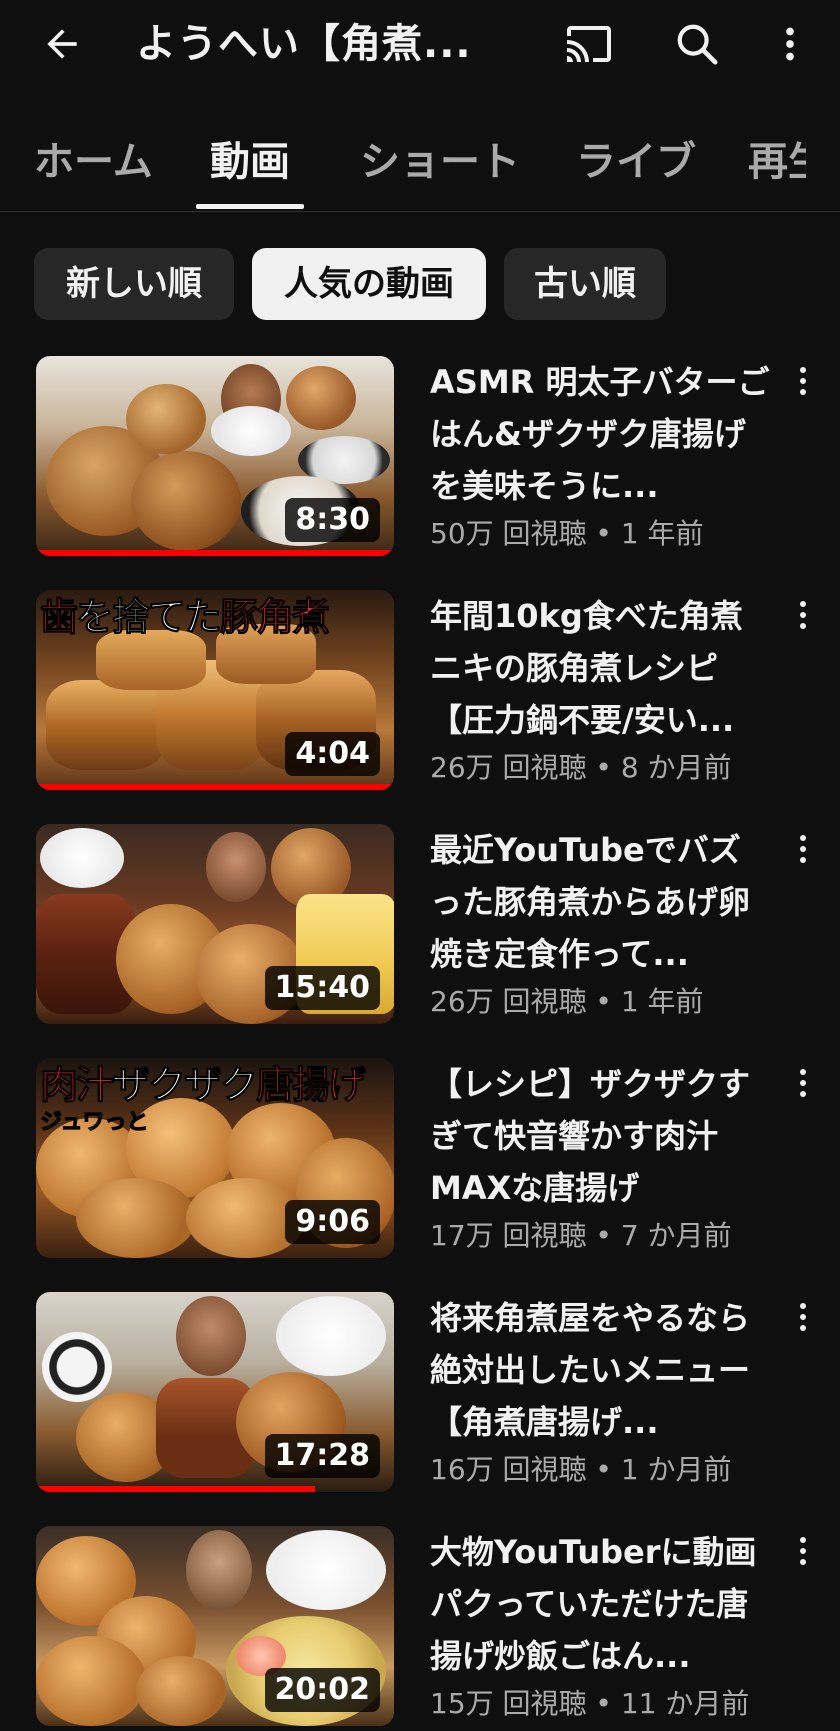 Image resolution: width=840 pixels, height=1731 pixels. I want to click on channel-tabs: ホーム 動画 ショート ライブ 再生, so click(420, 167).